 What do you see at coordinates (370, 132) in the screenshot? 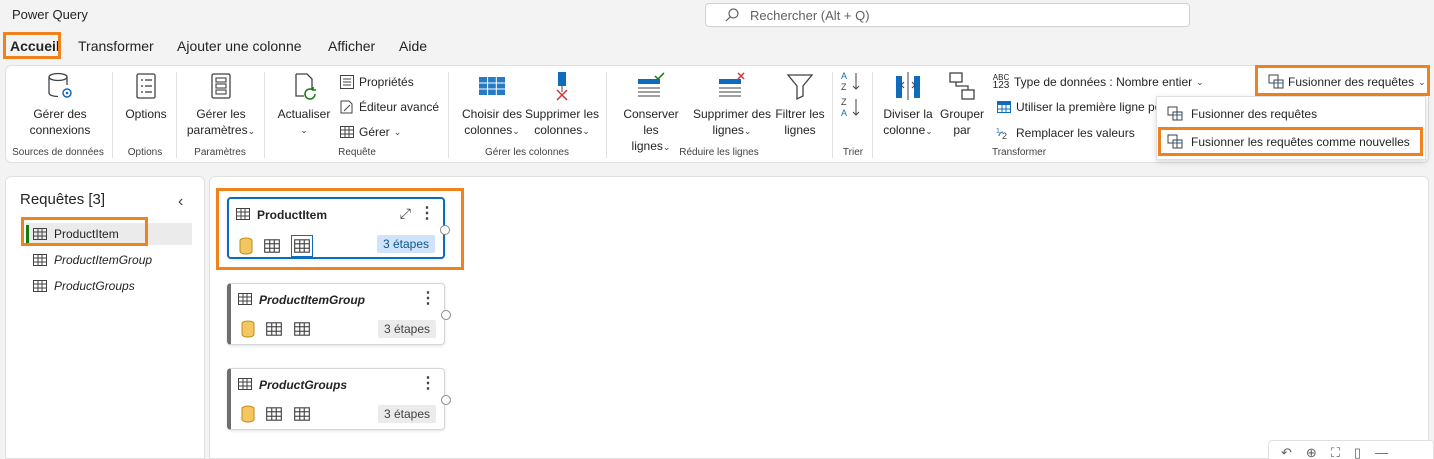
I see `manage-query-button: Gérer ⌄` at bounding box center [370, 132].